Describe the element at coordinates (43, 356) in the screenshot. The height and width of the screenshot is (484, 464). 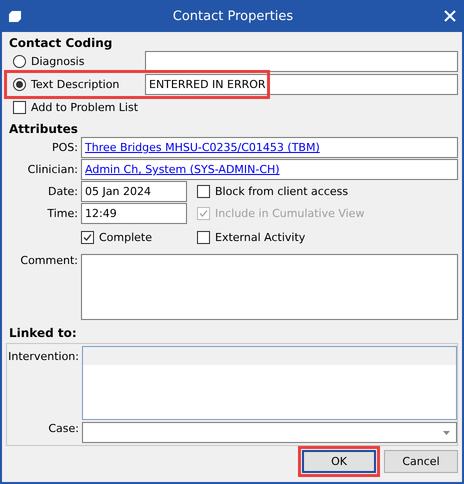
I see `field-label: Intervention:` at that location.